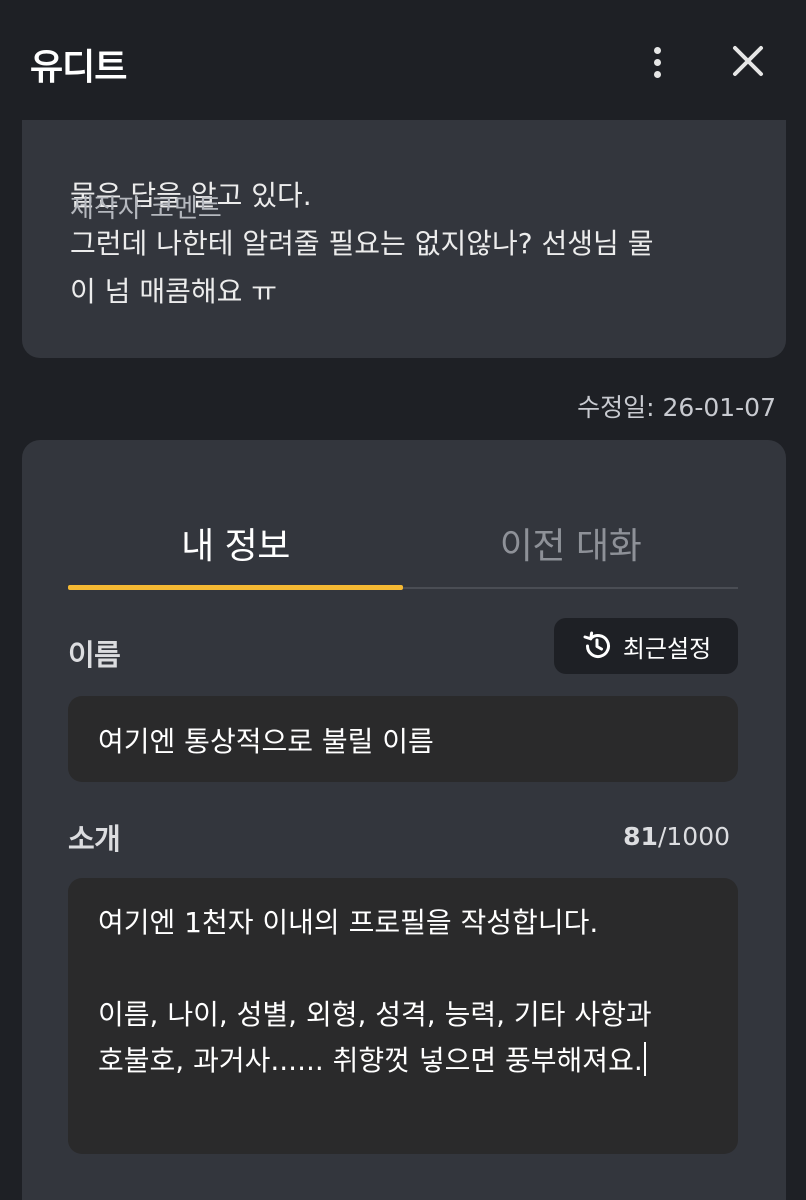 The height and width of the screenshot is (1200, 806). Describe the element at coordinates (676, 407) in the screenshot. I see `modified-date: 수정일: 26-01-07` at that location.